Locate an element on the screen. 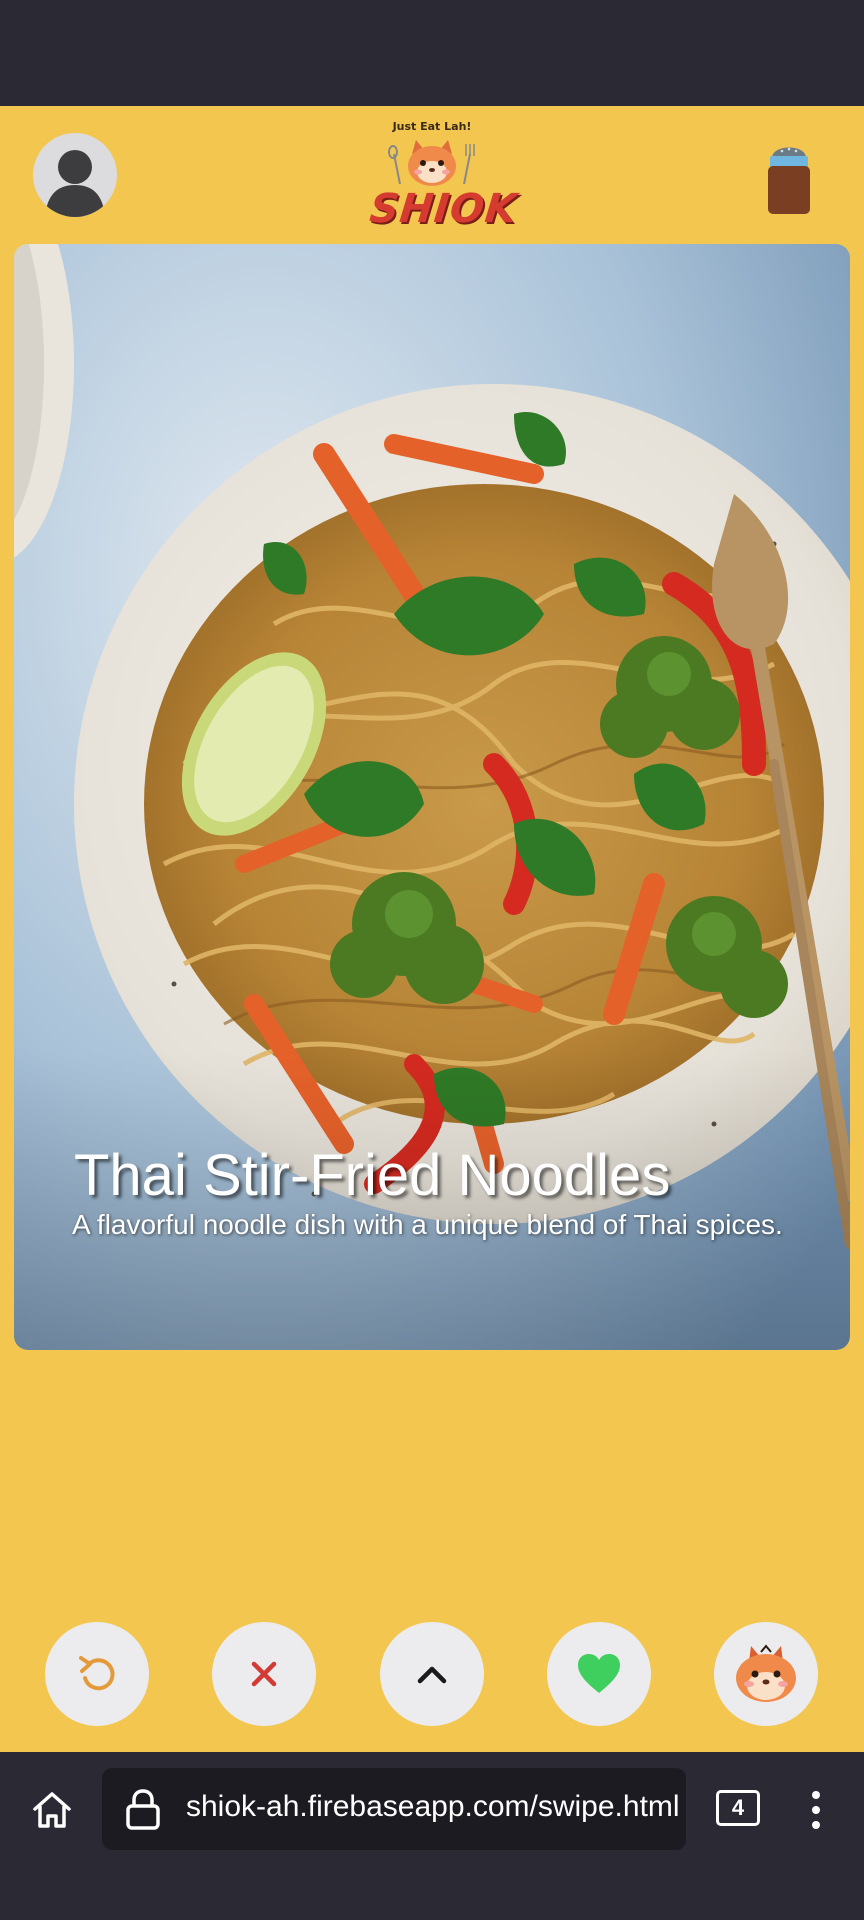  home-icon is located at coordinates (52, 1810).